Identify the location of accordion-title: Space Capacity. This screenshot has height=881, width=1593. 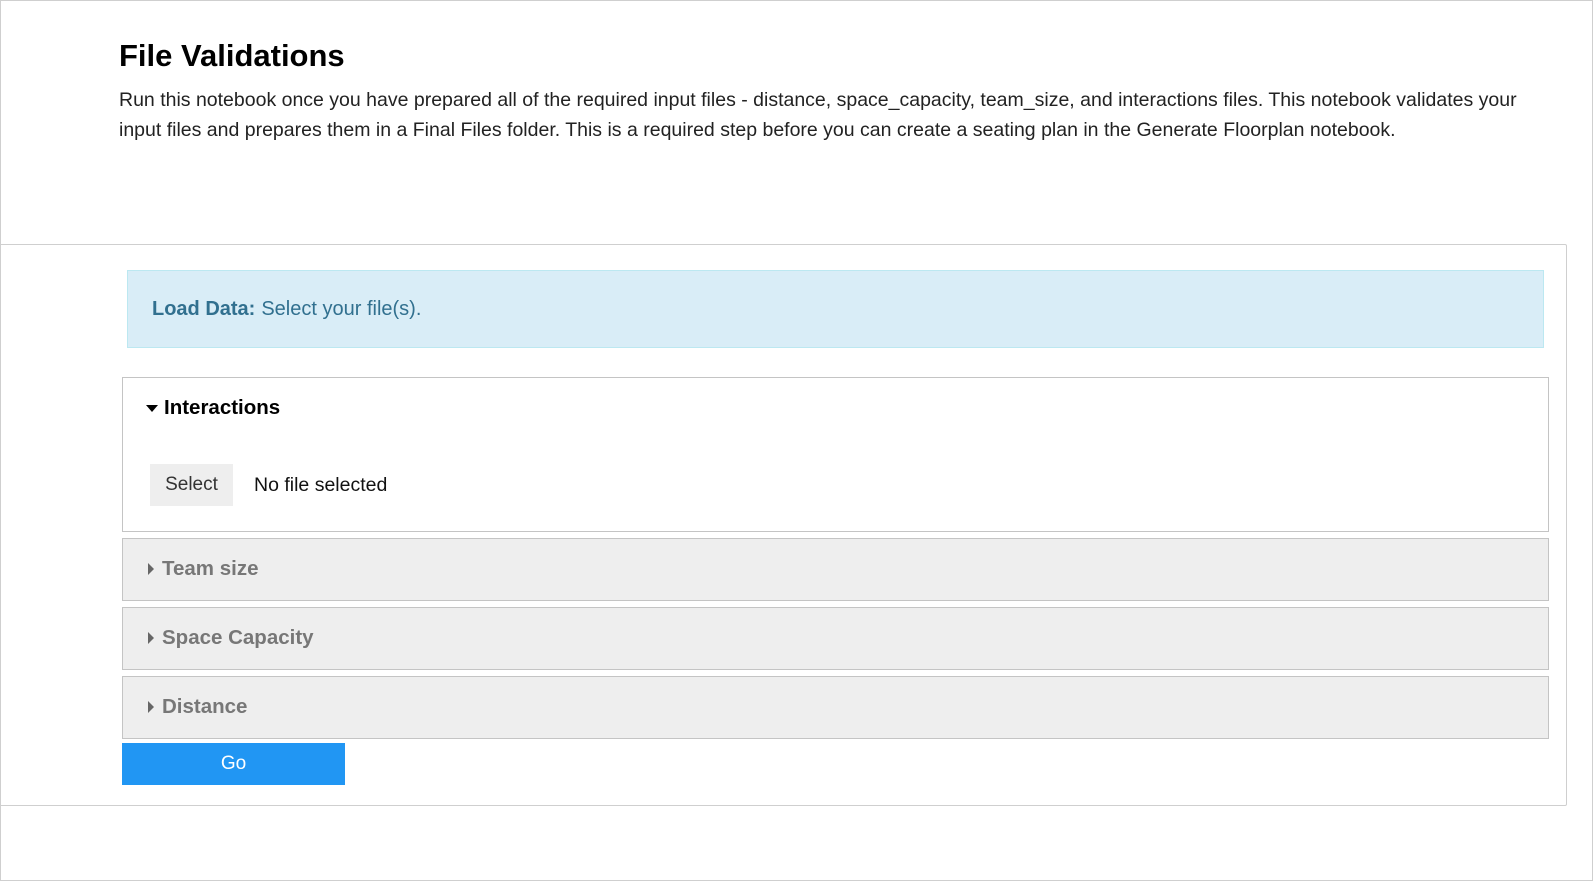
(238, 637).